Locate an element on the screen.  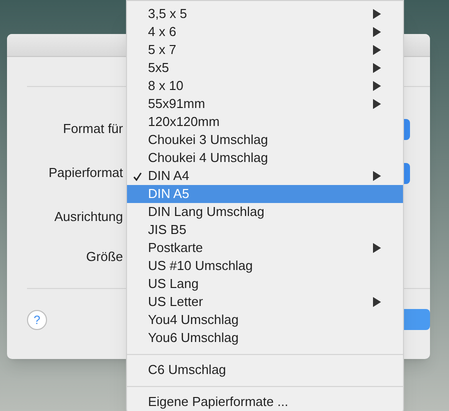
menu-item: US #10 Umschlag is located at coordinates (265, 266).